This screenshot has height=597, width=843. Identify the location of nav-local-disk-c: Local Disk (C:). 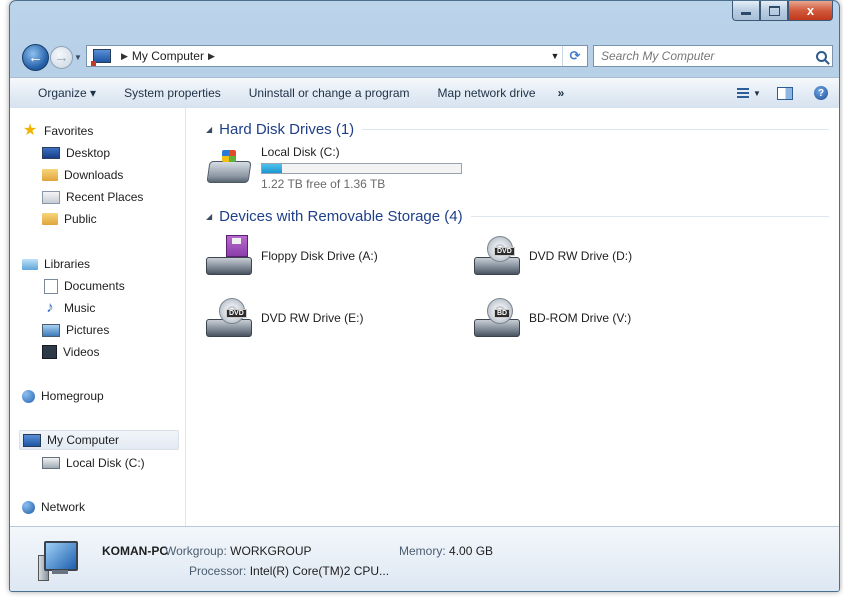
(93, 463).